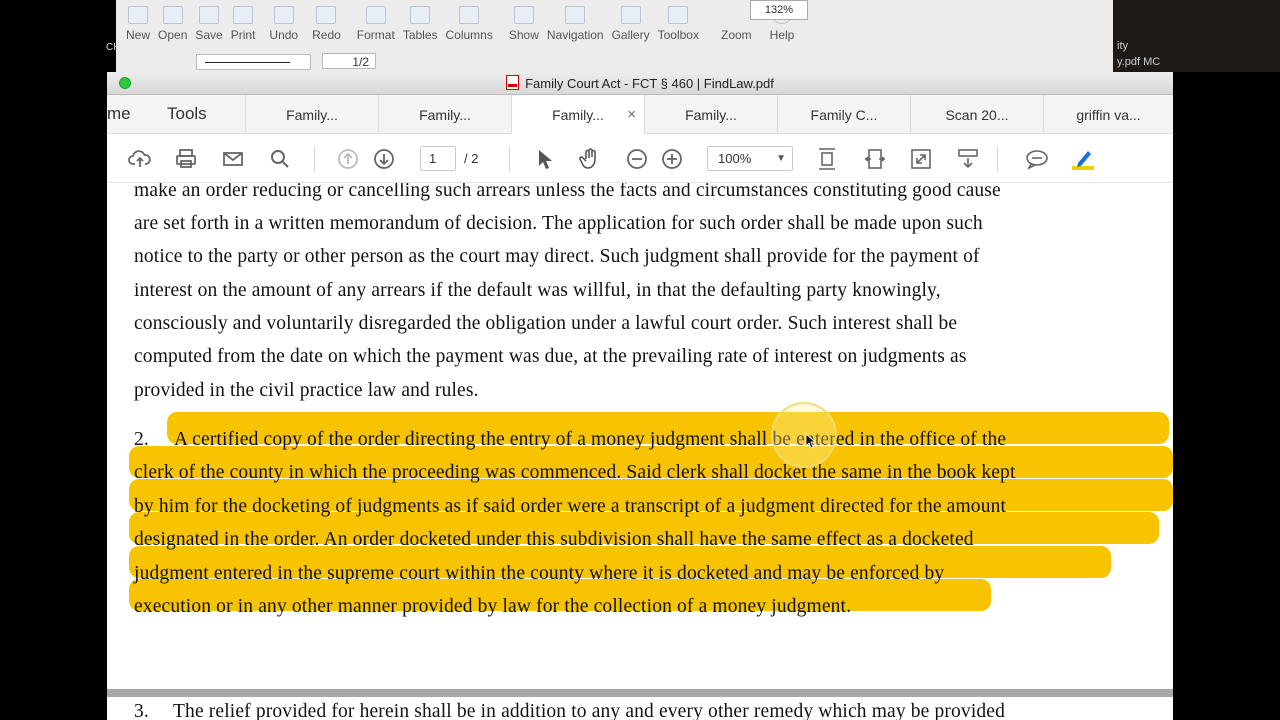 The width and height of the screenshot is (1280, 720). Describe the element at coordinates (921, 159) in the screenshot. I see `full-screen-icon` at that location.